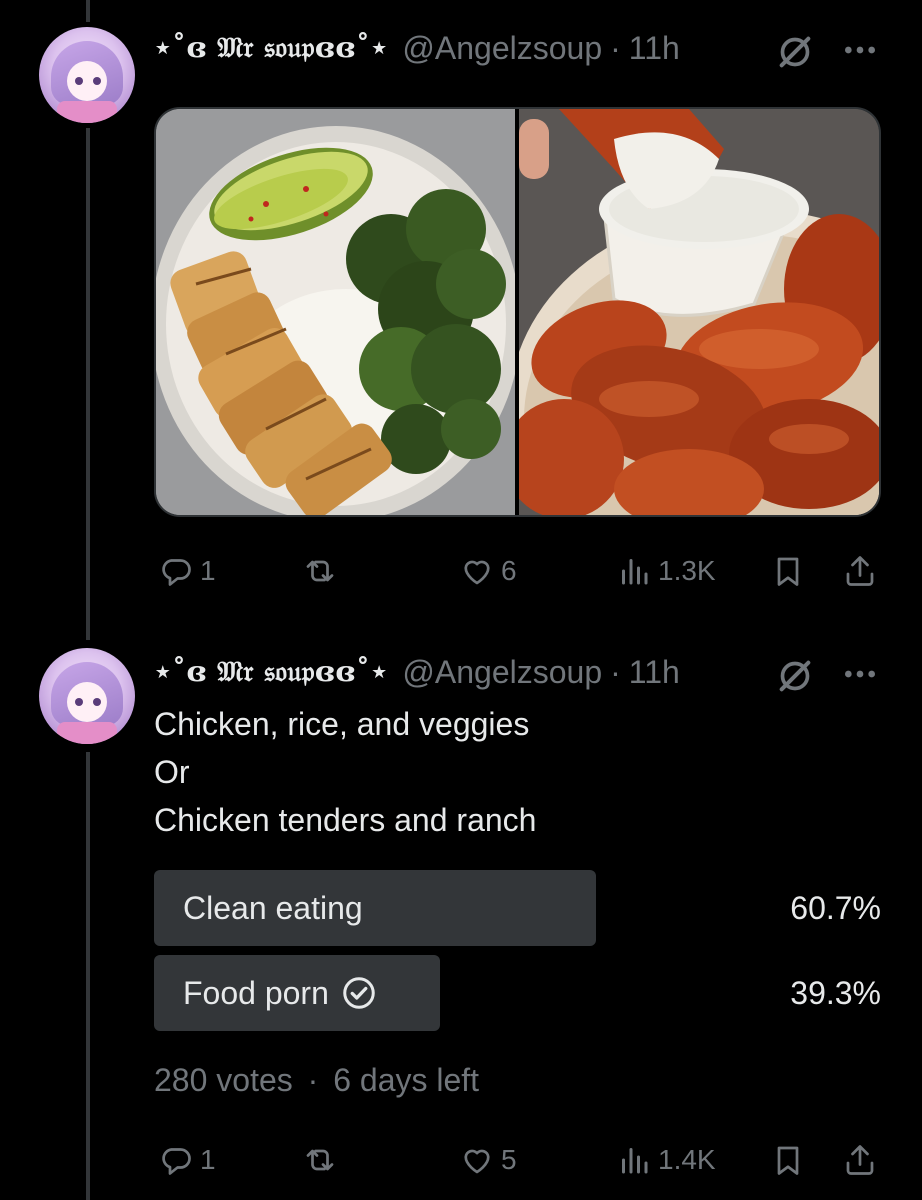 Image resolution: width=922 pixels, height=1200 pixels. I want to click on like-button: 5, so click(488, 1160).